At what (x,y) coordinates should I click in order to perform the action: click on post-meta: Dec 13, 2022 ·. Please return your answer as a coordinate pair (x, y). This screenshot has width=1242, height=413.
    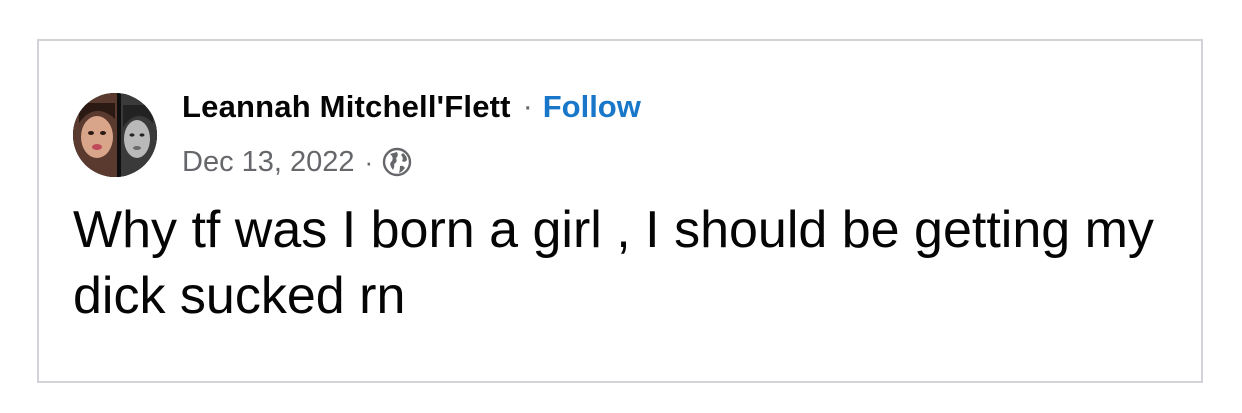
    Looking at the image, I should click on (297, 162).